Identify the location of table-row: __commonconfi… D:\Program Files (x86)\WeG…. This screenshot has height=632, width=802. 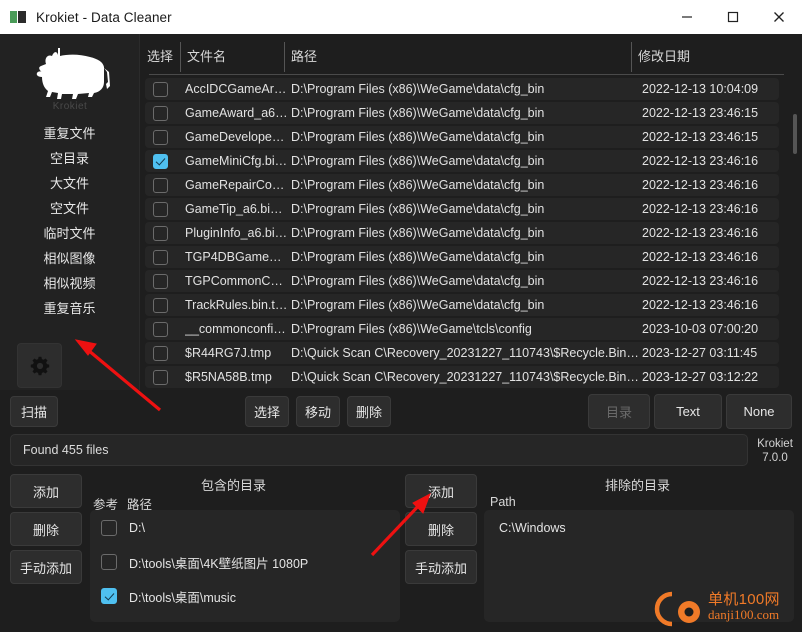
(462, 329).